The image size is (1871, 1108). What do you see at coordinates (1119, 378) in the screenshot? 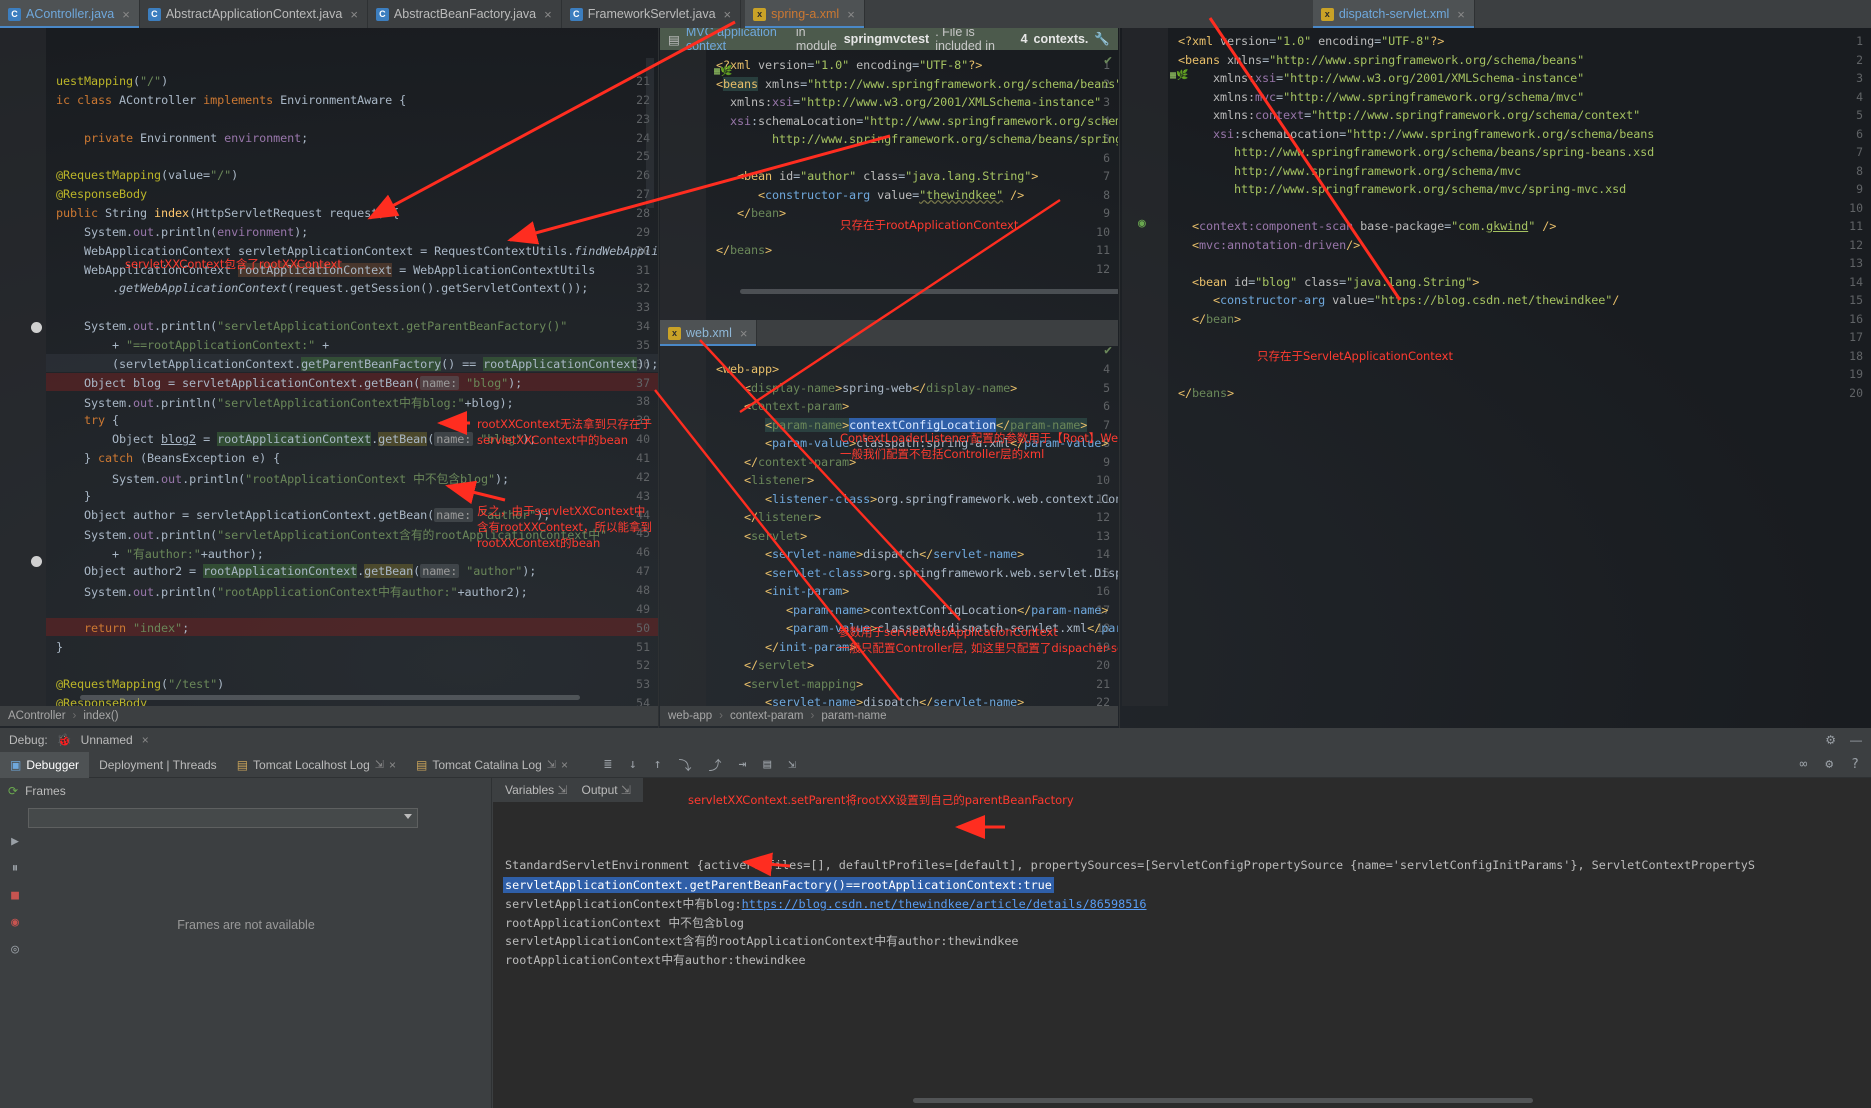
I see `pane-divider` at bounding box center [1119, 378].